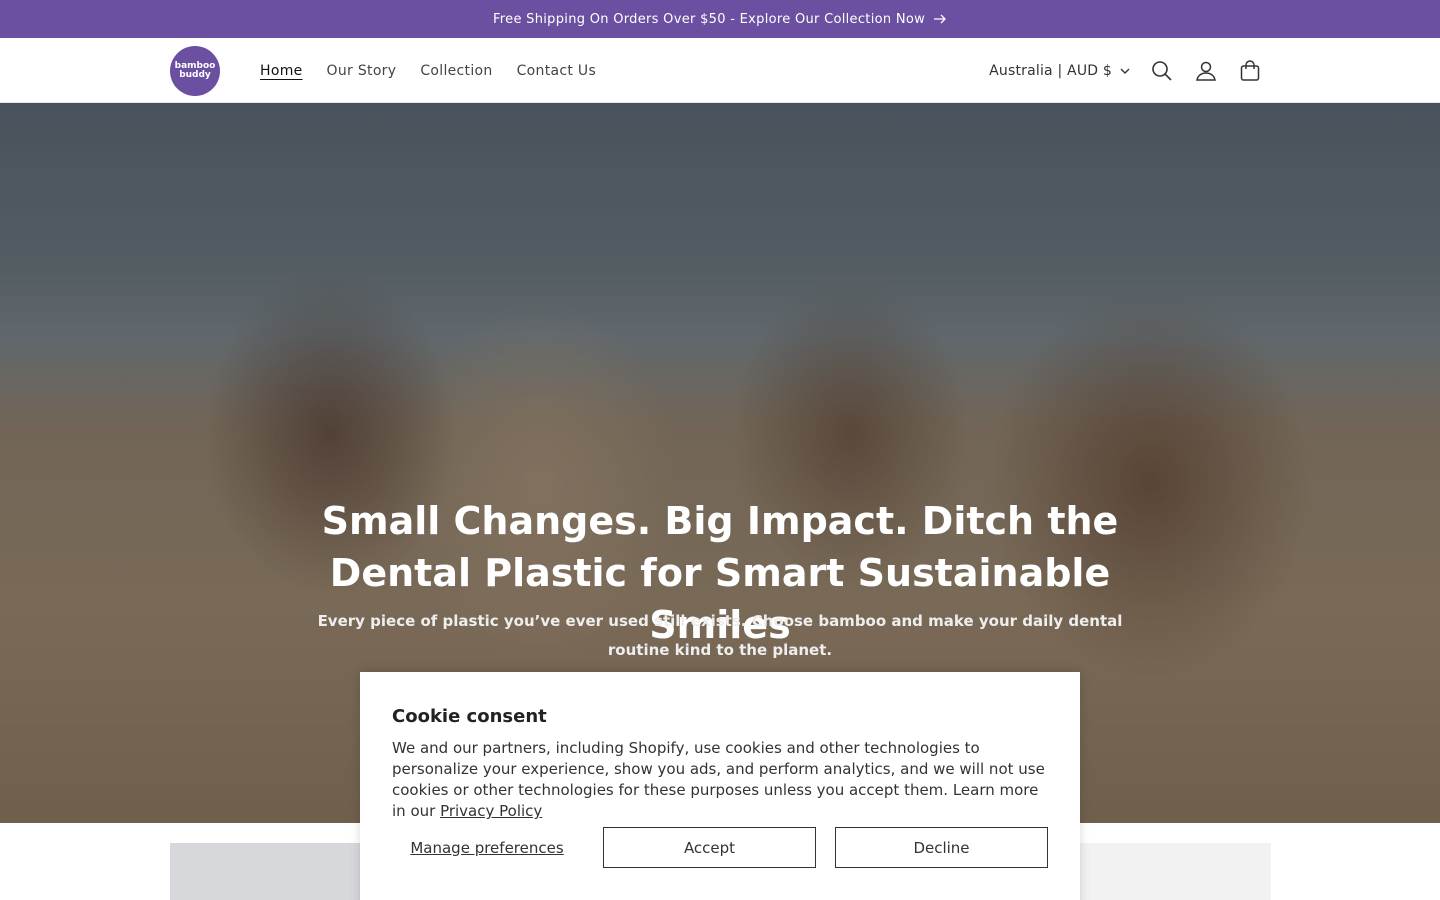 The image size is (1440, 900). I want to click on header-actions: Australia | AUD $, so click(1130, 70).